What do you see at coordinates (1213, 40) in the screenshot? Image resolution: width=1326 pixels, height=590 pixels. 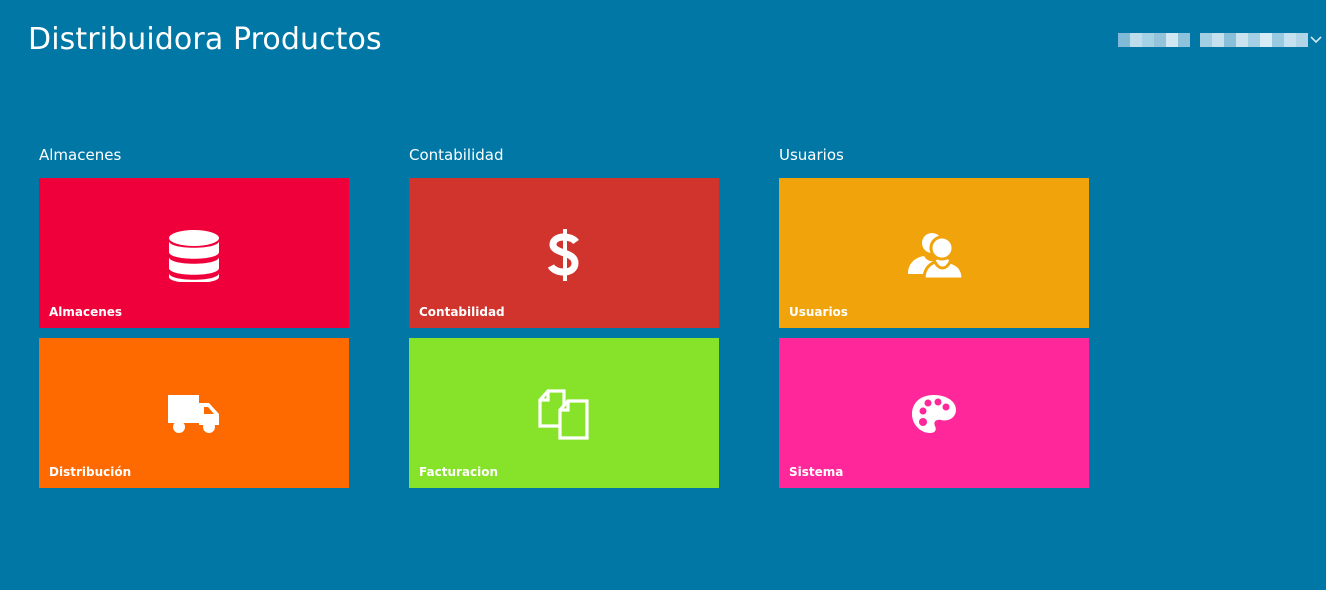 I see `obscured-user-name` at bounding box center [1213, 40].